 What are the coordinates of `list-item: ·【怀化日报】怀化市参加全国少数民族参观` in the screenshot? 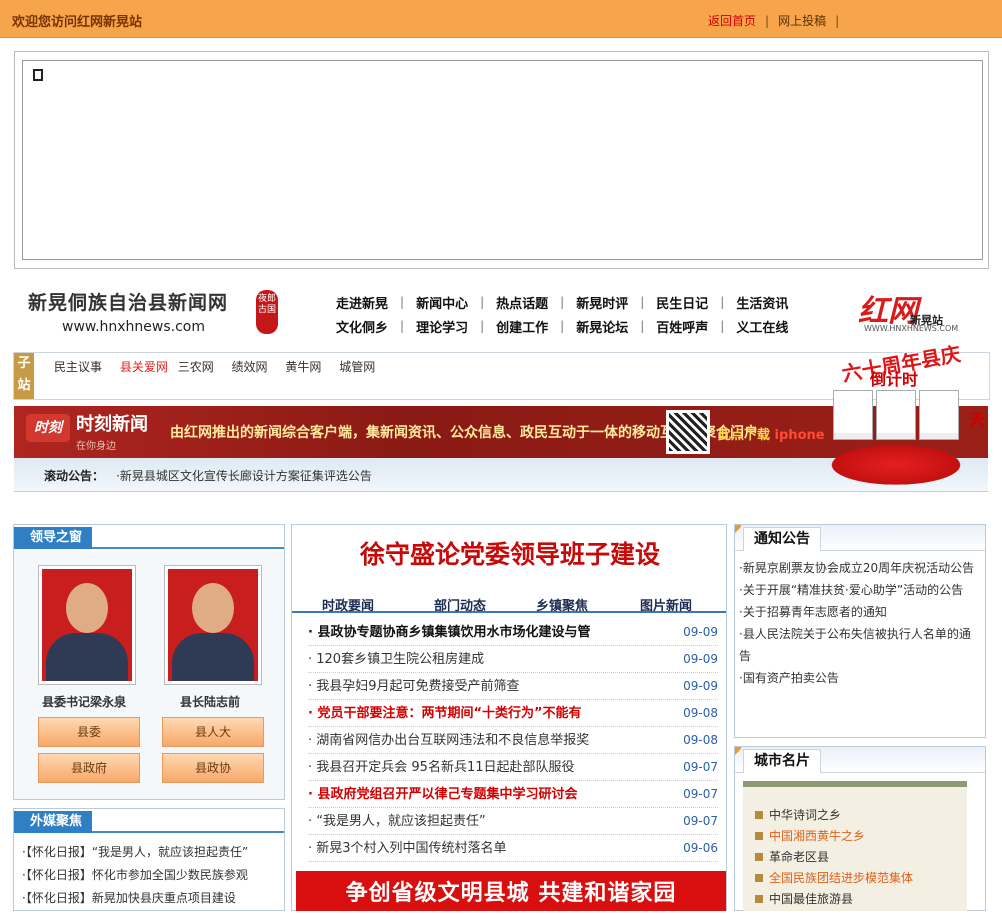 It's located at (135, 875).